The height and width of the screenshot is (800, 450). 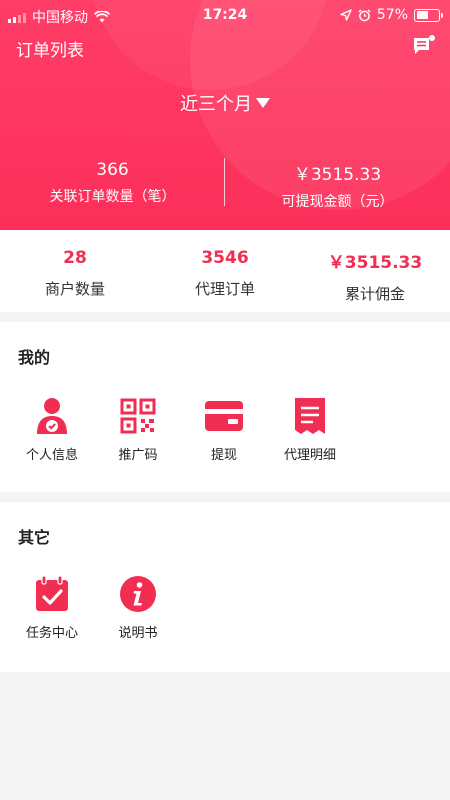 I want to click on promo-code-button: 推广码, so click(x=138, y=429).